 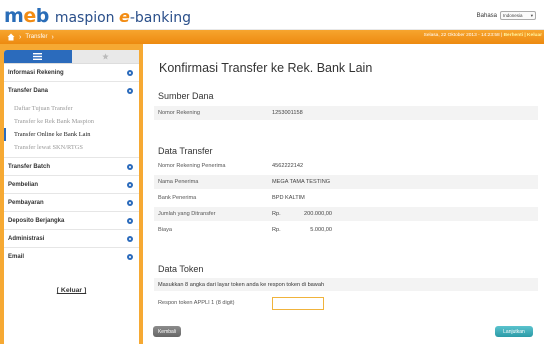 What do you see at coordinates (346, 198) in the screenshot?
I see `table-row: Bank Penerima BPD KALTIM` at bounding box center [346, 198].